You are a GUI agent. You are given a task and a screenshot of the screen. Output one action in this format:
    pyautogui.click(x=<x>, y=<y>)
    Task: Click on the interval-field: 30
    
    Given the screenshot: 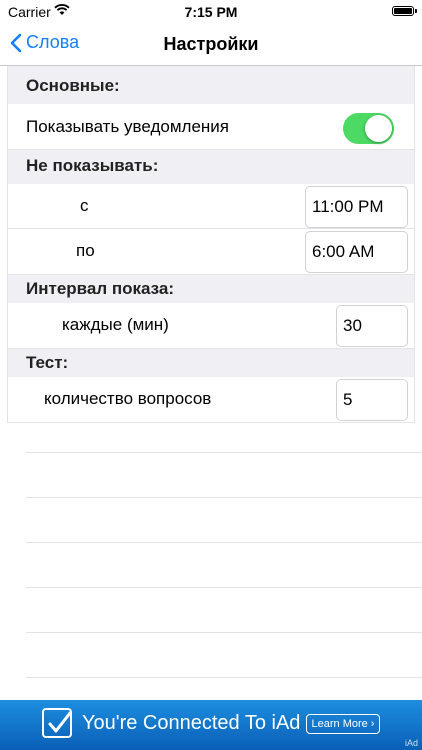 What is the action you would take?
    pyautogui.click(x=372, y=326)
    